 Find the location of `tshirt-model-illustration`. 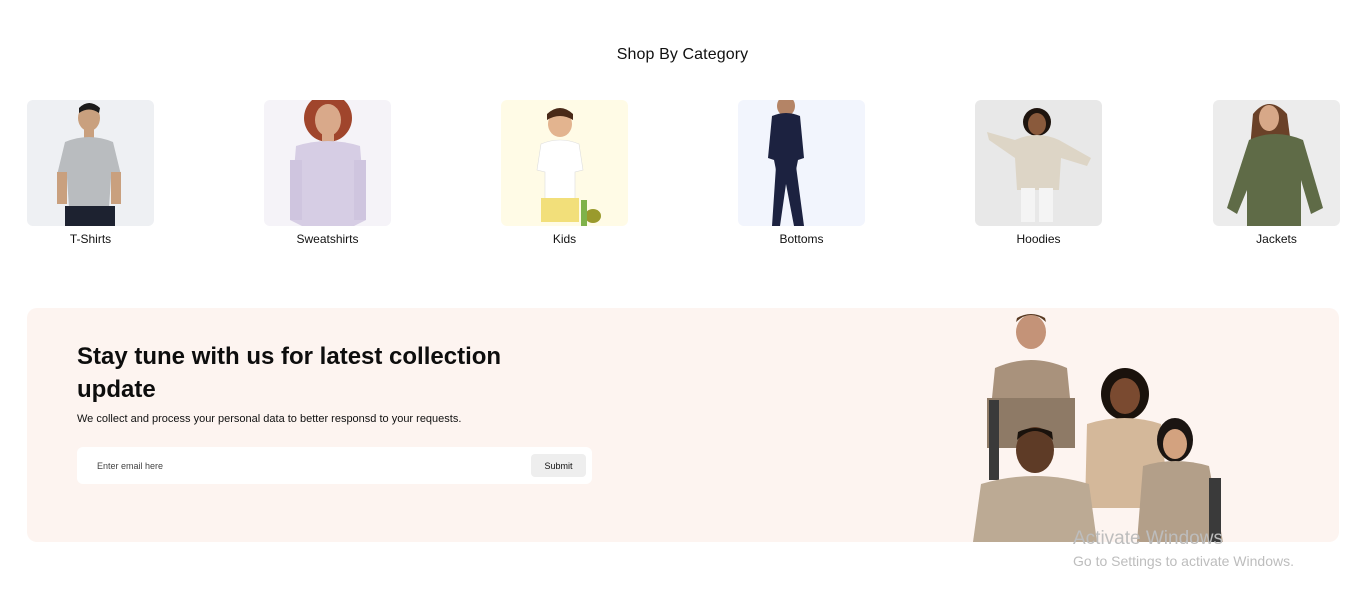

tshirt-model-illustration is located at coordinates (90, 163).